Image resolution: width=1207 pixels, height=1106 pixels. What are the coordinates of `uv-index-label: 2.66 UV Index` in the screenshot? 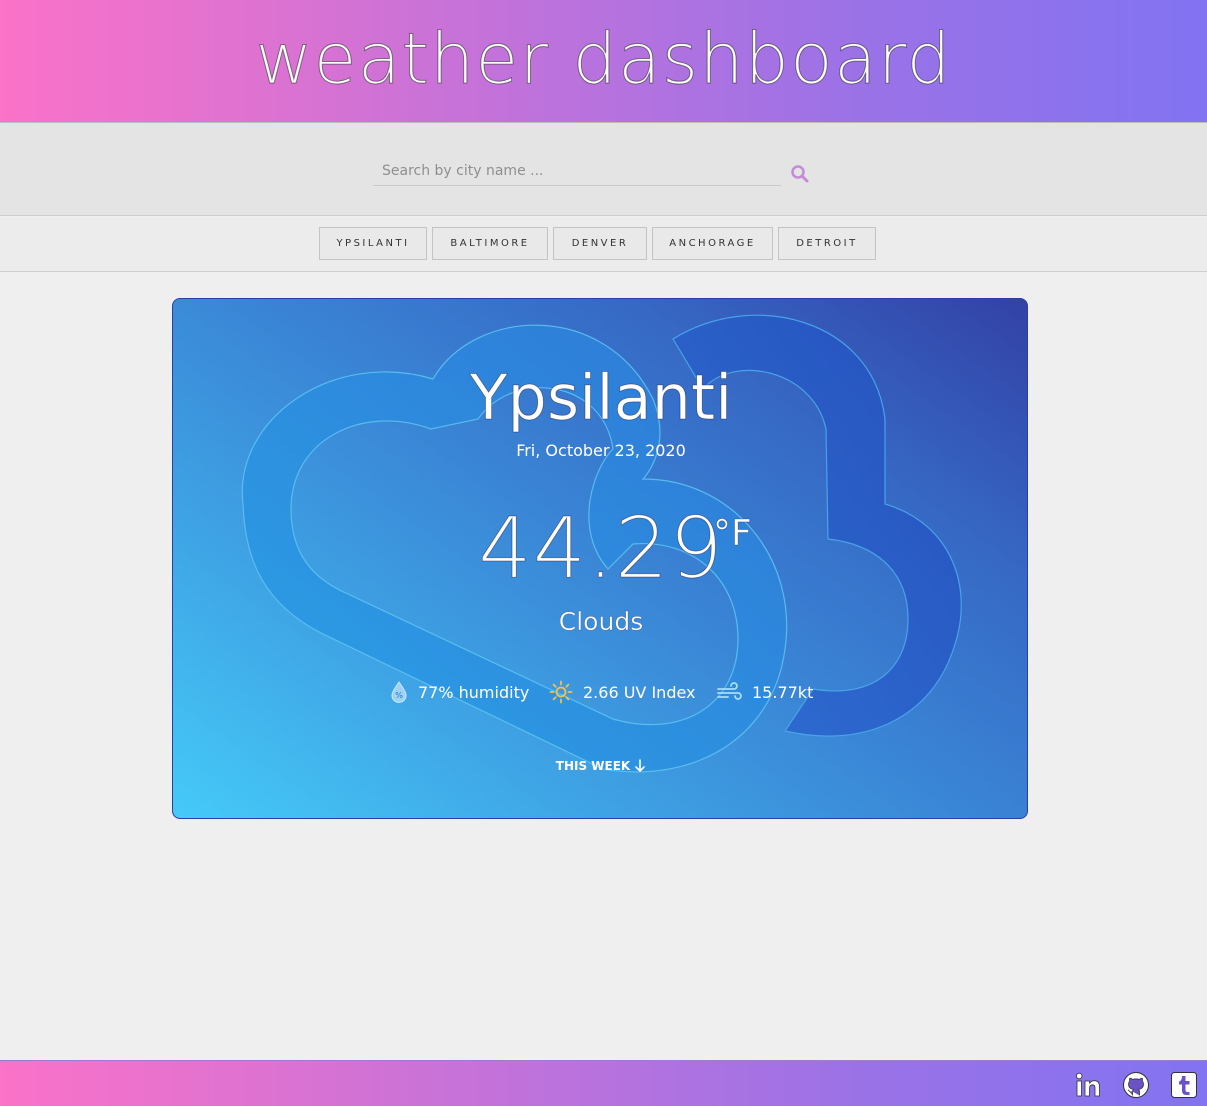 It's located at (639, 692).